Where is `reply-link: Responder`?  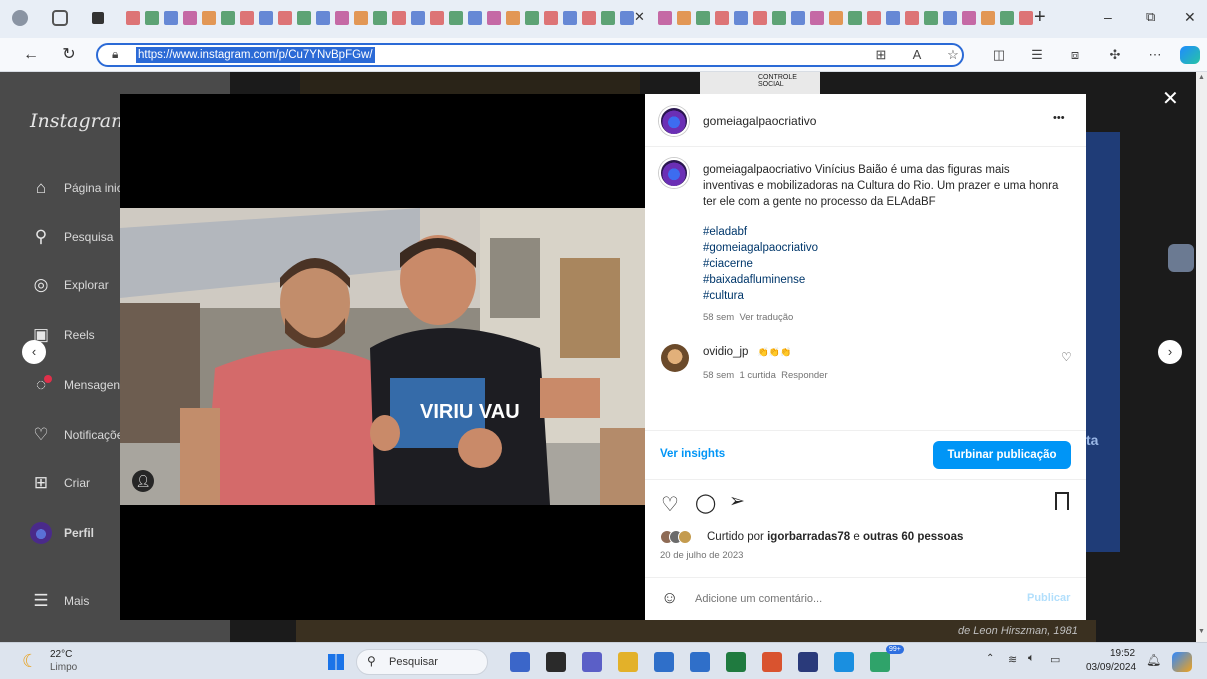
reply-link: Responder is located at coordinates (804, 375).